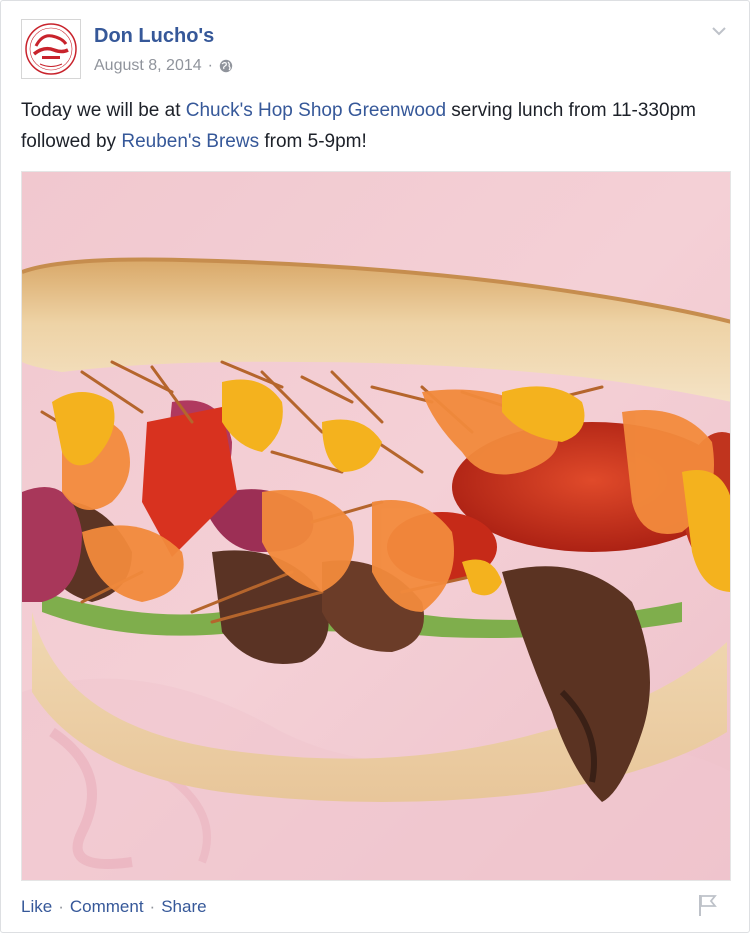 The height and width of the screenshot is (933, 750). I want to click on post-meta: August 8, 2014 ·, so click(163, 66).